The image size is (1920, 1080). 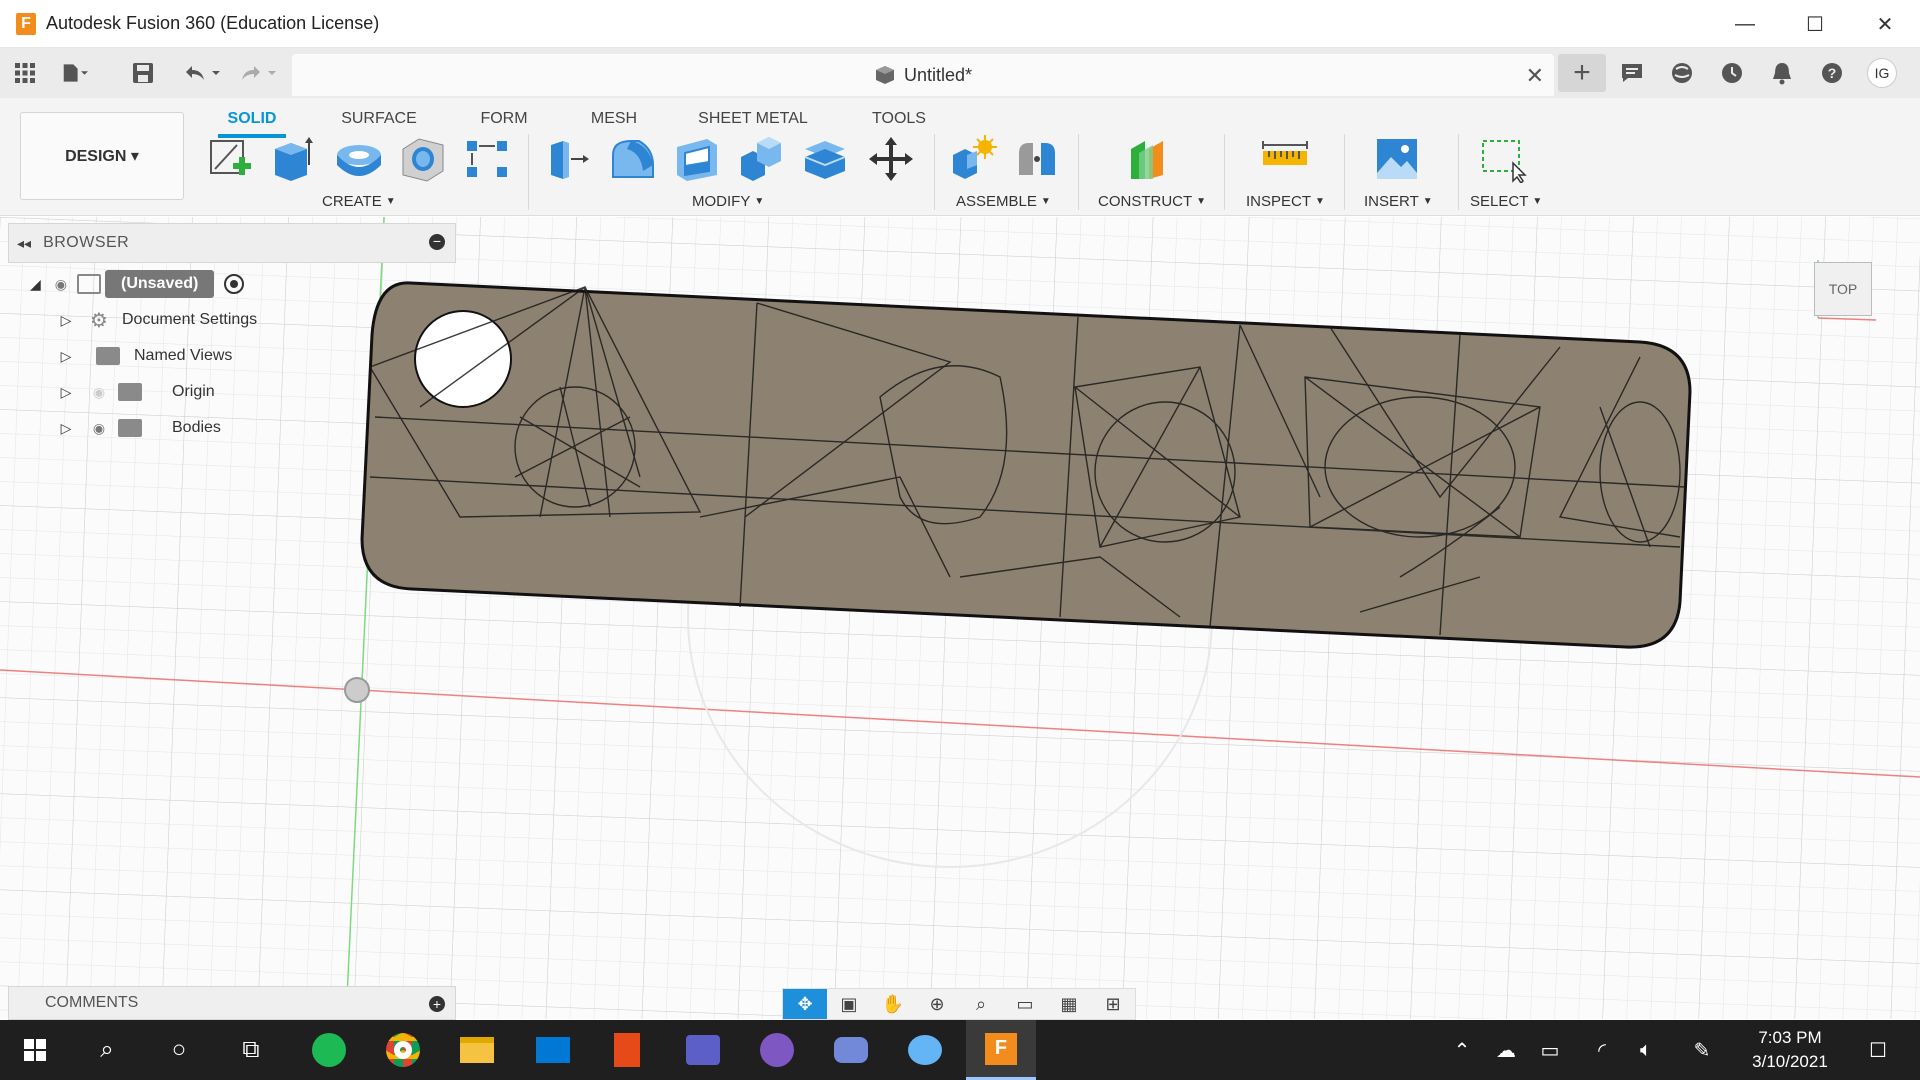 What do you see at coordinates (504, 119) in the screenshot?
I see `tab-form: FORM` at bounding box center [504, 119].